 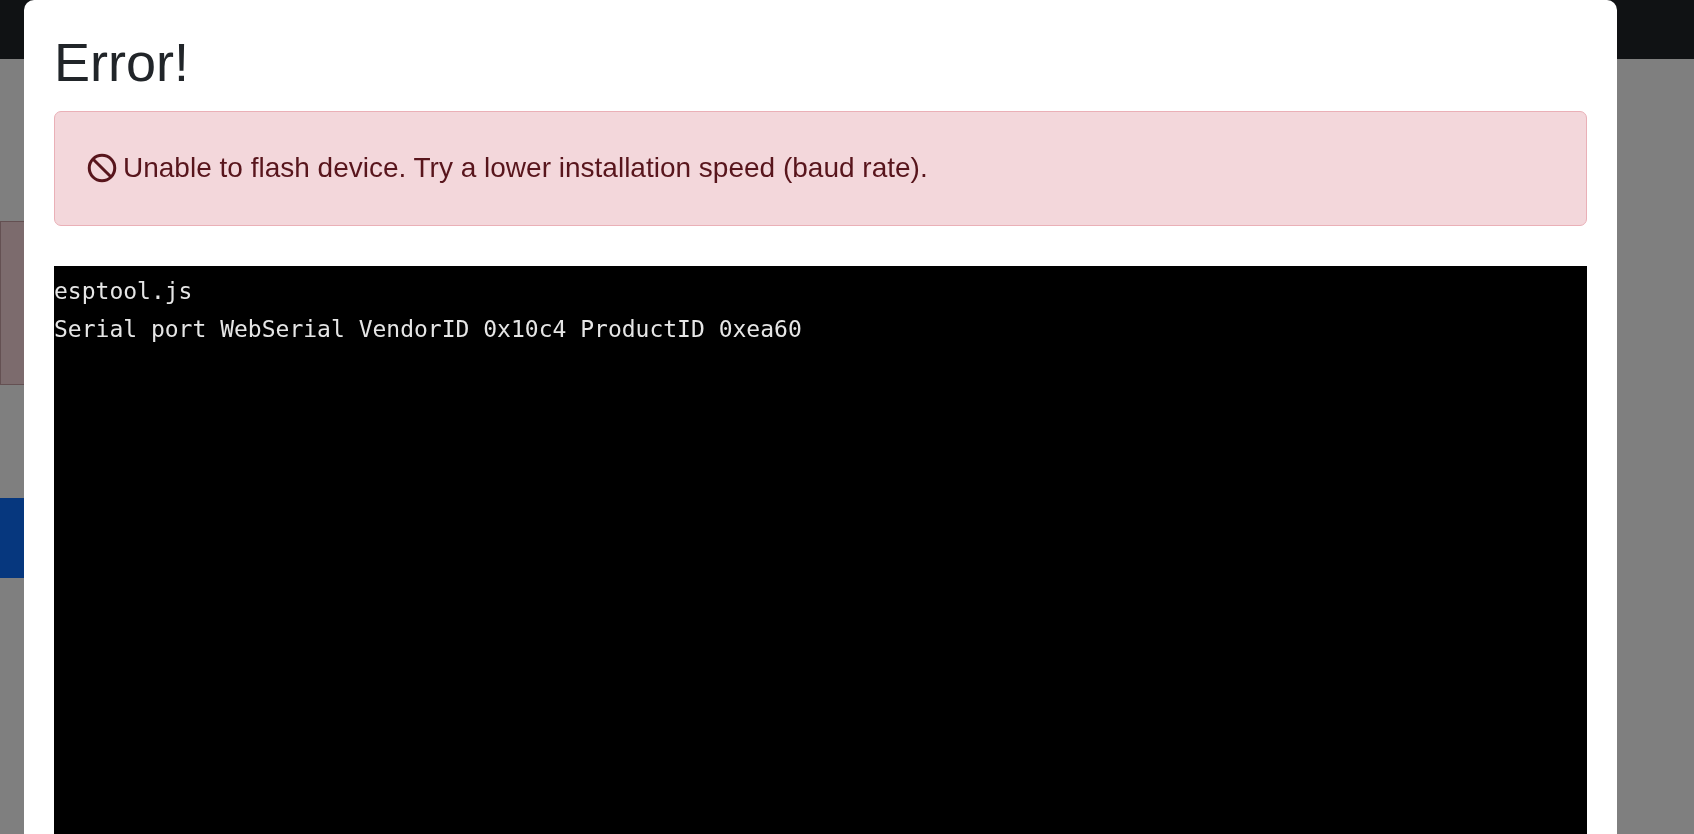 I want to click on prohibited-icon, so click(x=102, y=168).